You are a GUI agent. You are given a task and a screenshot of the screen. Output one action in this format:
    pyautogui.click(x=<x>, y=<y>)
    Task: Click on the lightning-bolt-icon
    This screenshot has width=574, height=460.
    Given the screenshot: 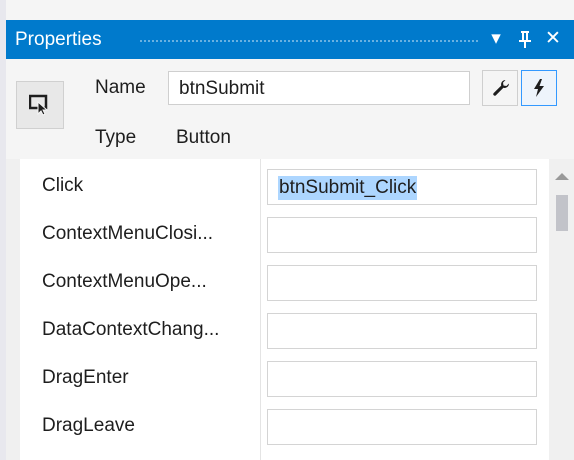 What is the action you would take?
    pyautogui.click(x=539, y=88)
    